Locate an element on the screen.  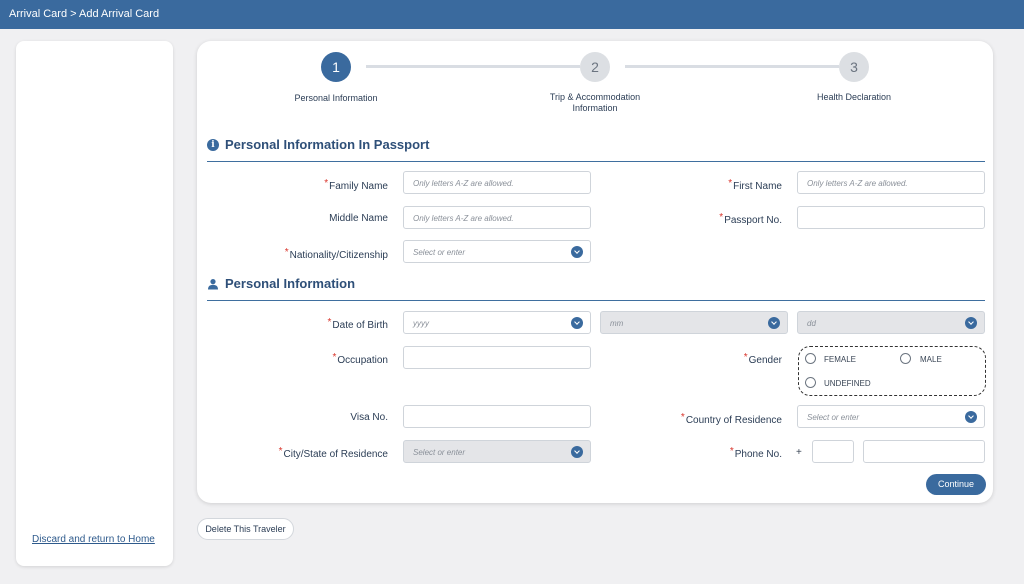
person-icon is located at coordinates (213, 283).